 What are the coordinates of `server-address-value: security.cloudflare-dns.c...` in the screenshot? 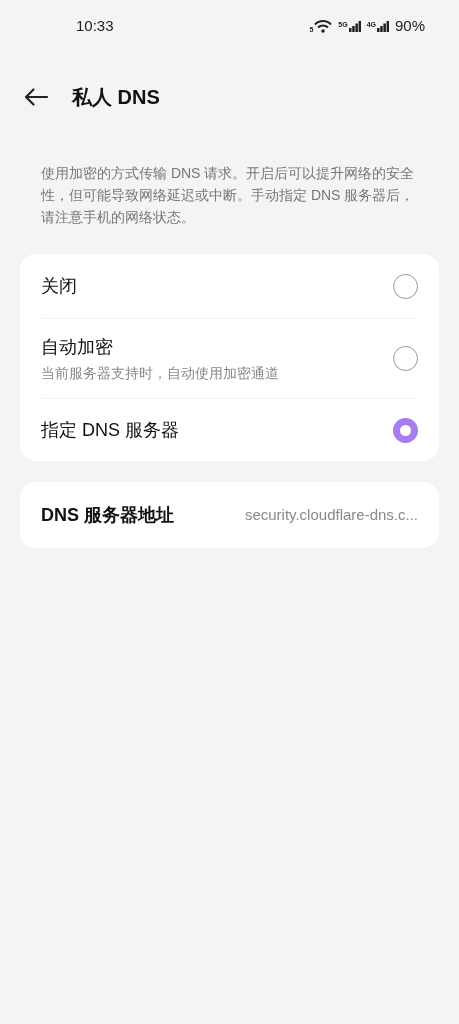 It's located at (331, 514).